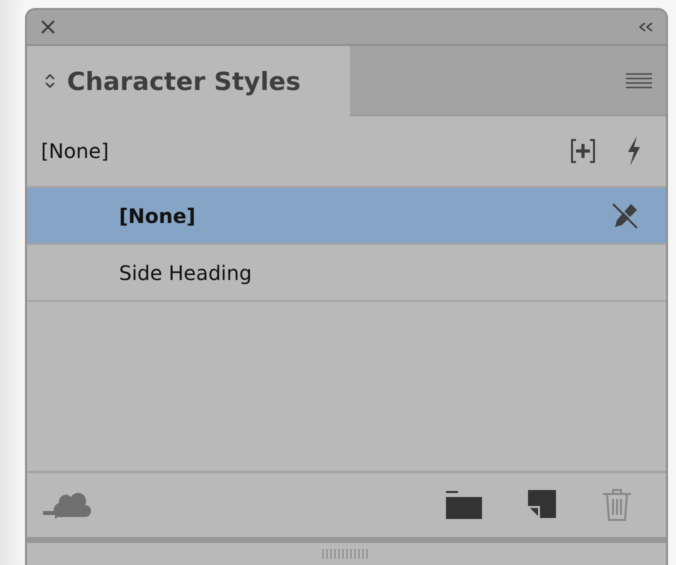 This screenshot has width=676, height=565. I want to click on stepper-icon, so click(50, 81).